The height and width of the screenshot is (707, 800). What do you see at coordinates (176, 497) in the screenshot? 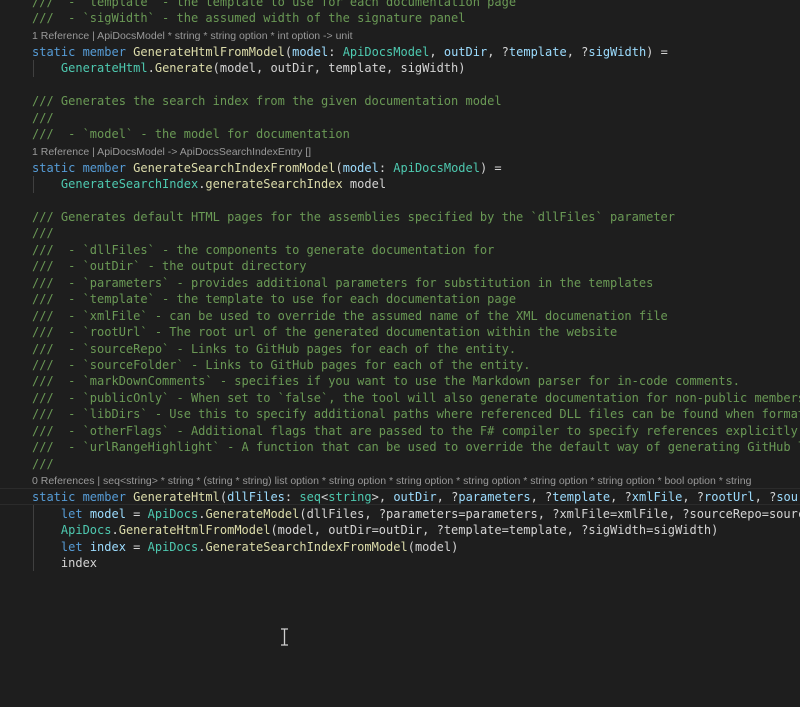
I see `function-name: GenerateHtml` at bounding box center [176, 497].